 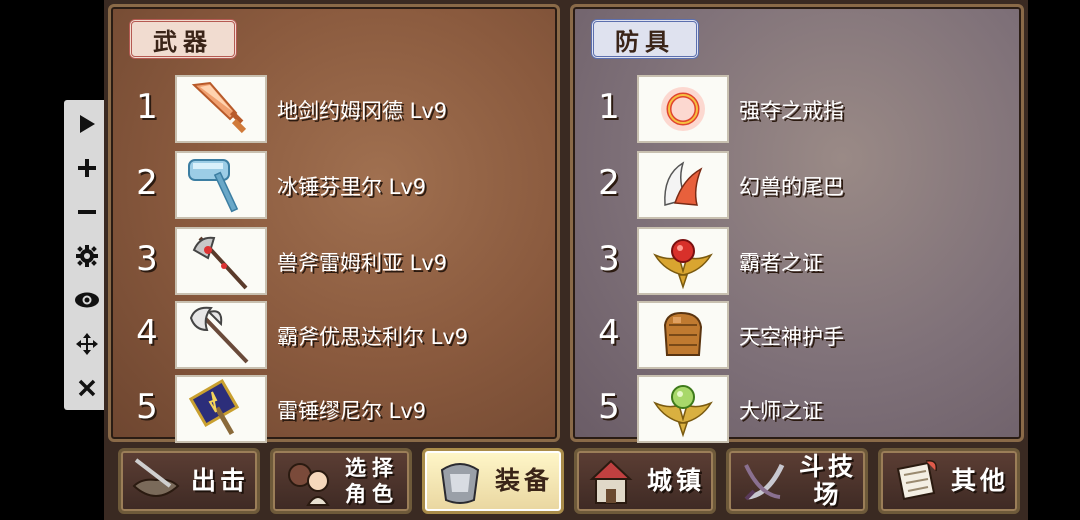 I want to click on equipment-label: 装备, so click(x=523, y=480).